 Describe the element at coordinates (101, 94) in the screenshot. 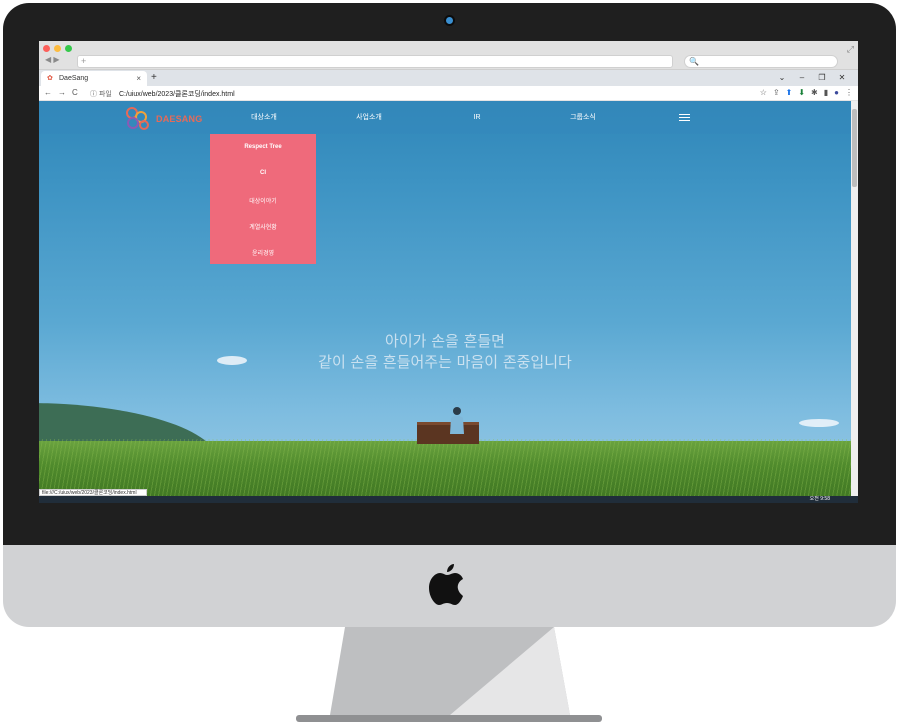

I see `site-info-button: ⓘ 파일` at that location.